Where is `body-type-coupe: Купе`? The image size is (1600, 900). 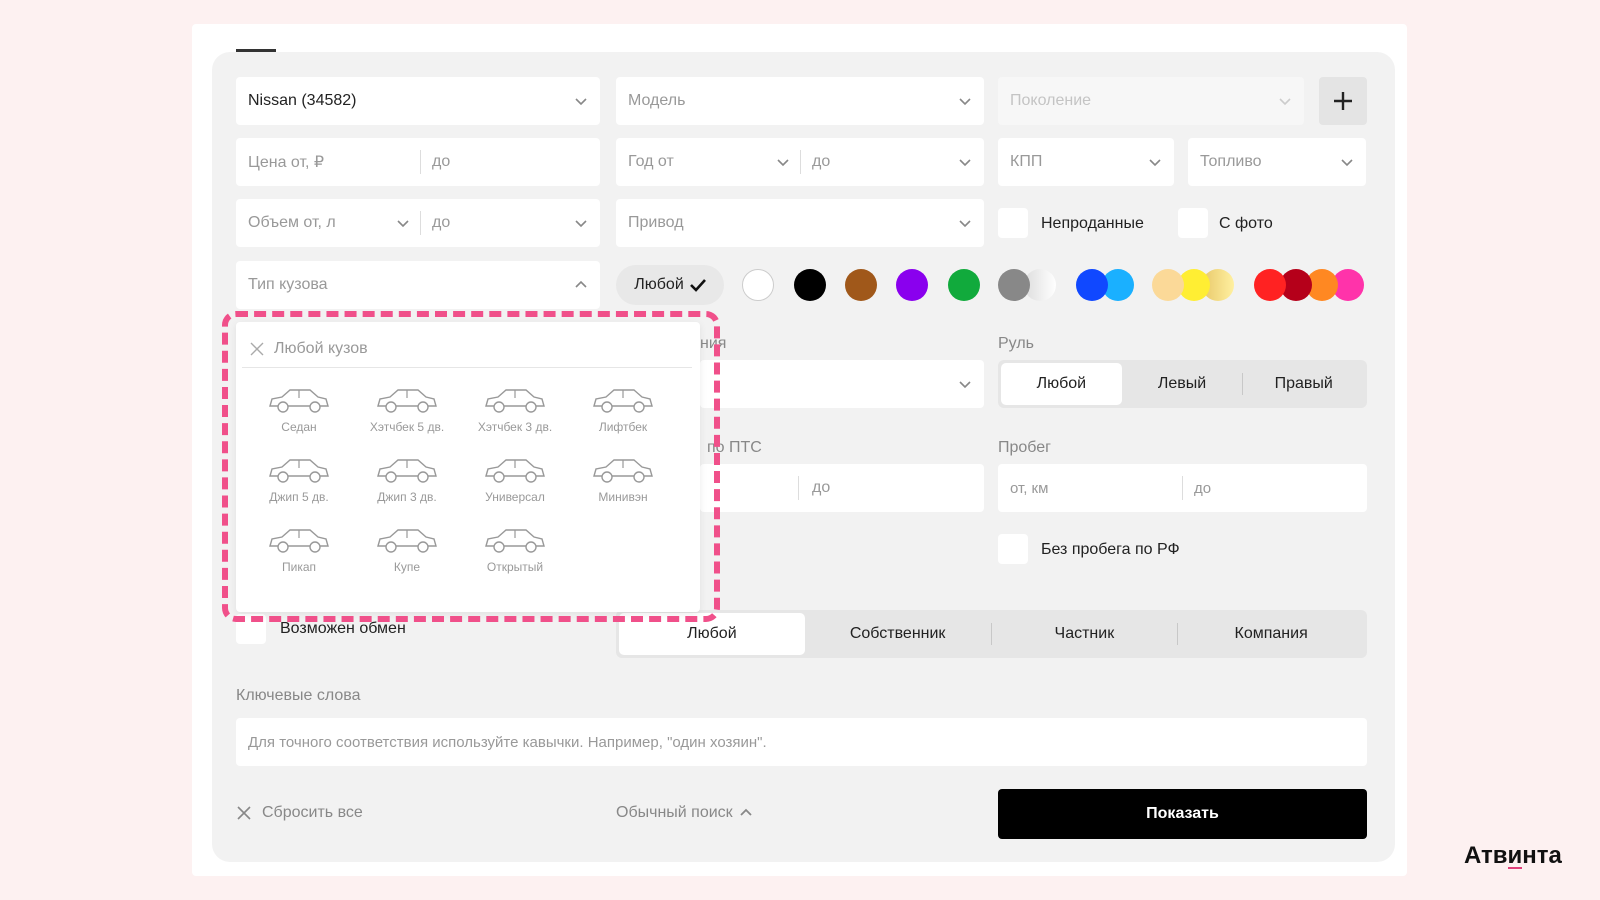
body-type-coupe: Купе is located at coordinates (407, 554).